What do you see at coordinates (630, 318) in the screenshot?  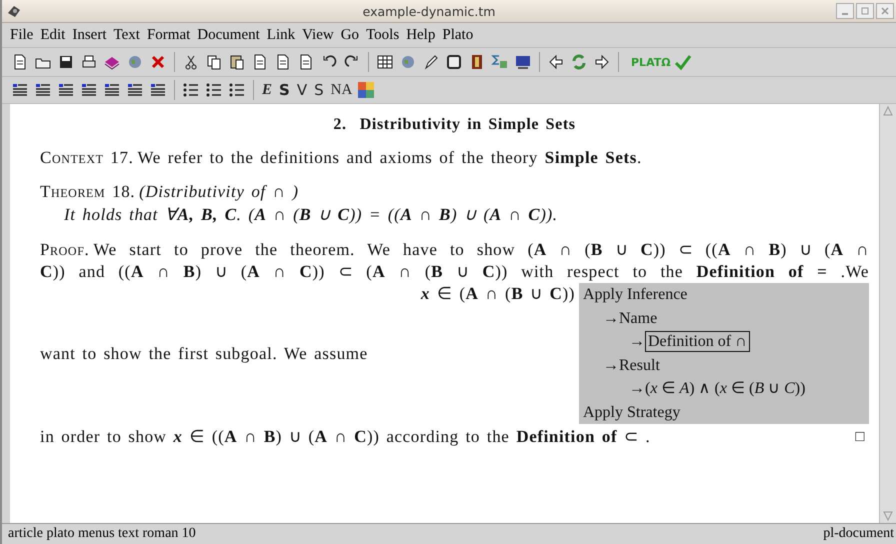 I see `tactic-line: →Name` at bounding box center [630, 318].